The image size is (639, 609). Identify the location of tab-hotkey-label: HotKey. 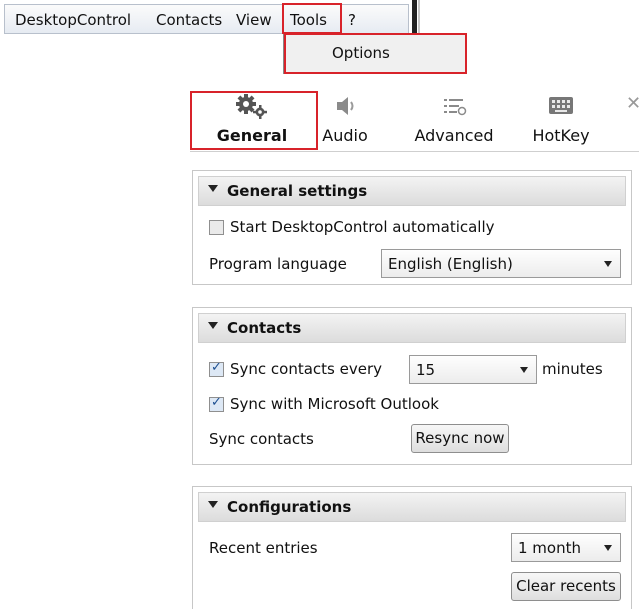
(561, 135).